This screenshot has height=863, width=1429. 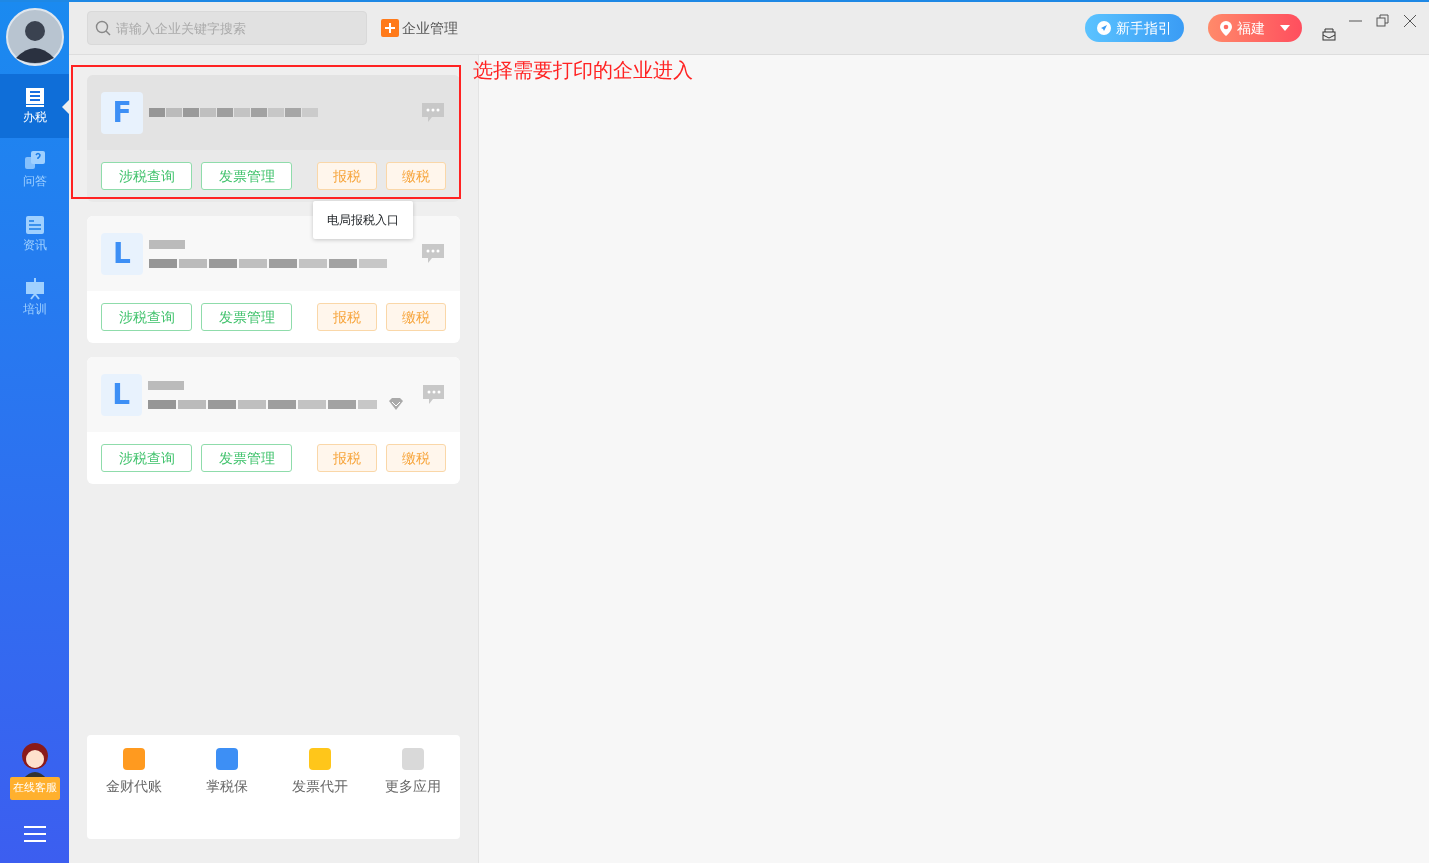 I want to click on sidebar-item: 问答, so click(x=34, y=170).